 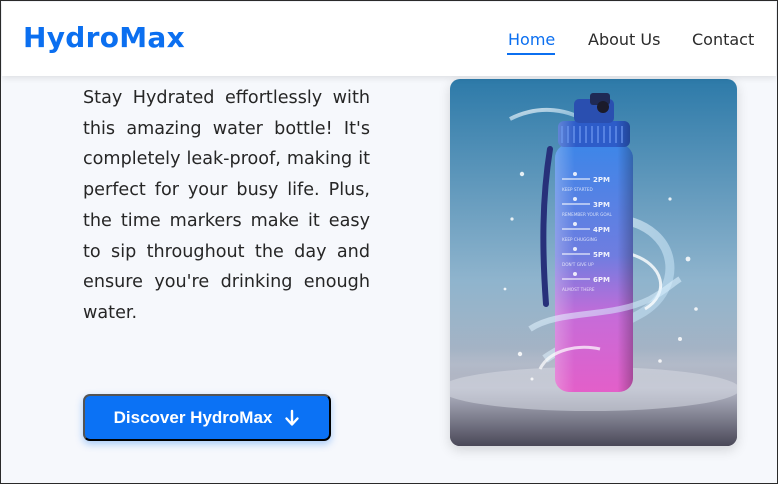 I want to click on bottle-marker-time: 3PM, so click(x=601, y=205).